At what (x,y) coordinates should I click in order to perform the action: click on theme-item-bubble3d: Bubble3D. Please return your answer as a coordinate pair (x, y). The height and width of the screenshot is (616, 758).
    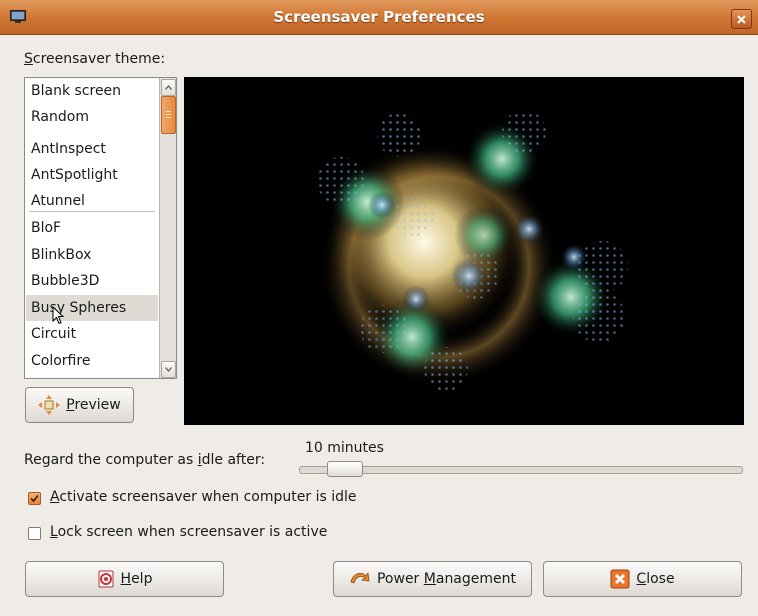
    Looking at the image, I should click on (92, 281).